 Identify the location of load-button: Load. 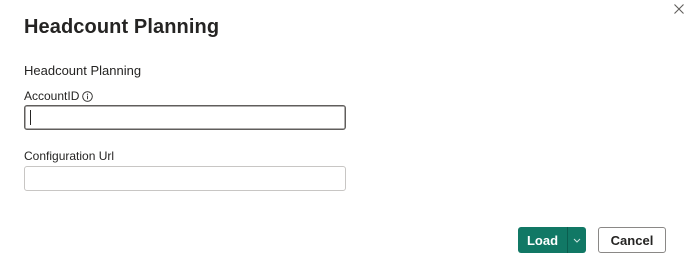
(542, 240).